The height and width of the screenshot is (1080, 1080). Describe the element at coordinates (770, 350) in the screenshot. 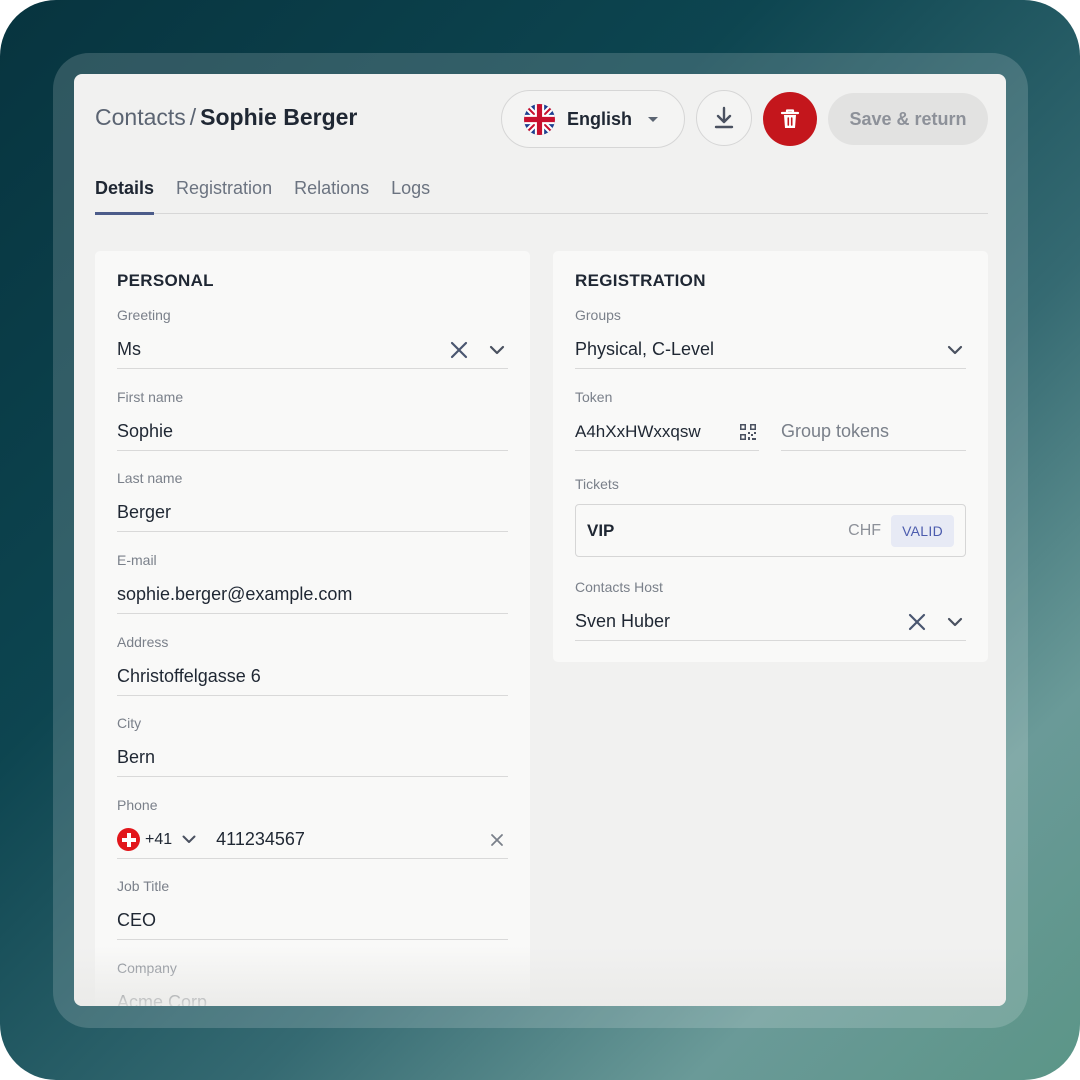

I see `groups-select: Physical, C-Level` at that location.